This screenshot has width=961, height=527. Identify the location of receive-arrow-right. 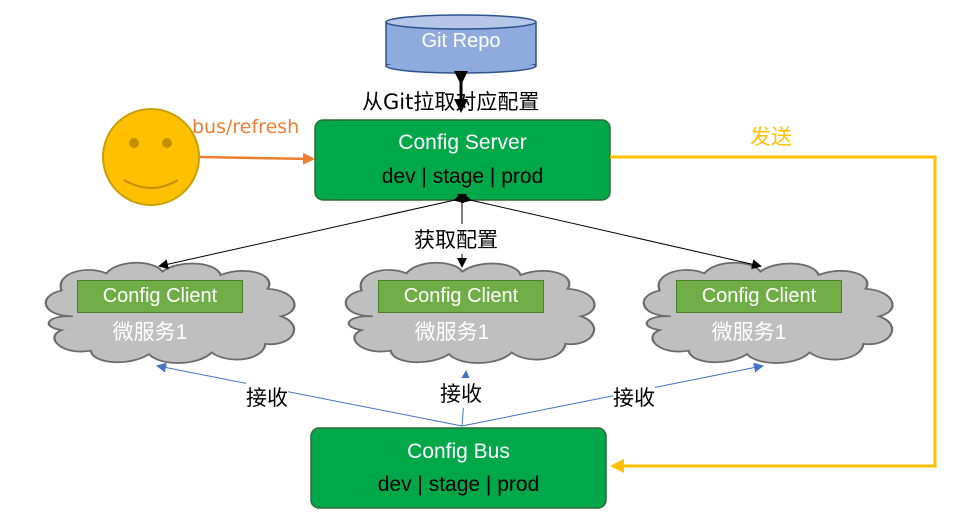
(612, 394).